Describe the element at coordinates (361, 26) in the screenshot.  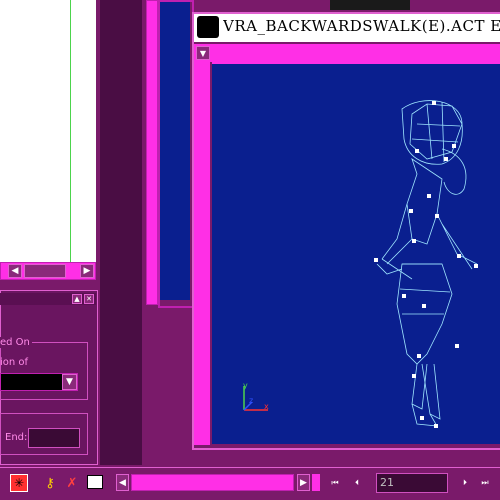
I see `viewport-title: VRA_BACKWARDSWALK(E).ACT EBIRDS EYE` at that location.